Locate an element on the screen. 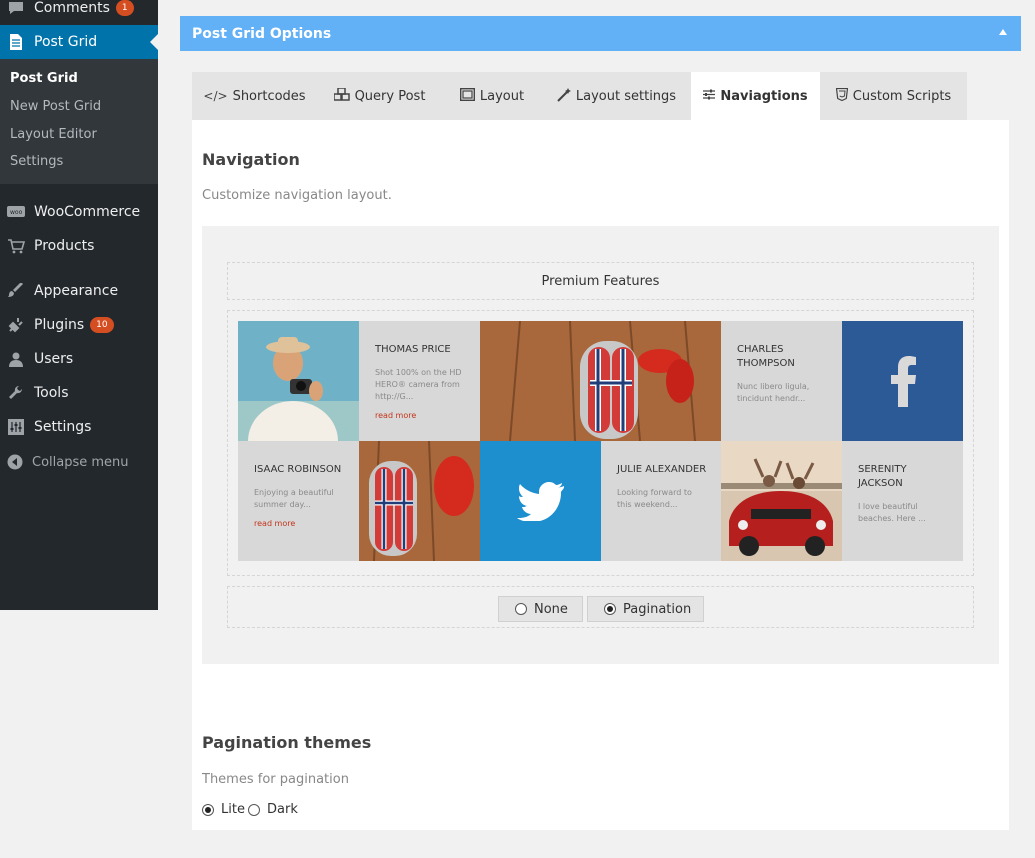 This screenshot has height=858, width=1035. sidebar-item-label: Products is located at coordinates (64, 246).